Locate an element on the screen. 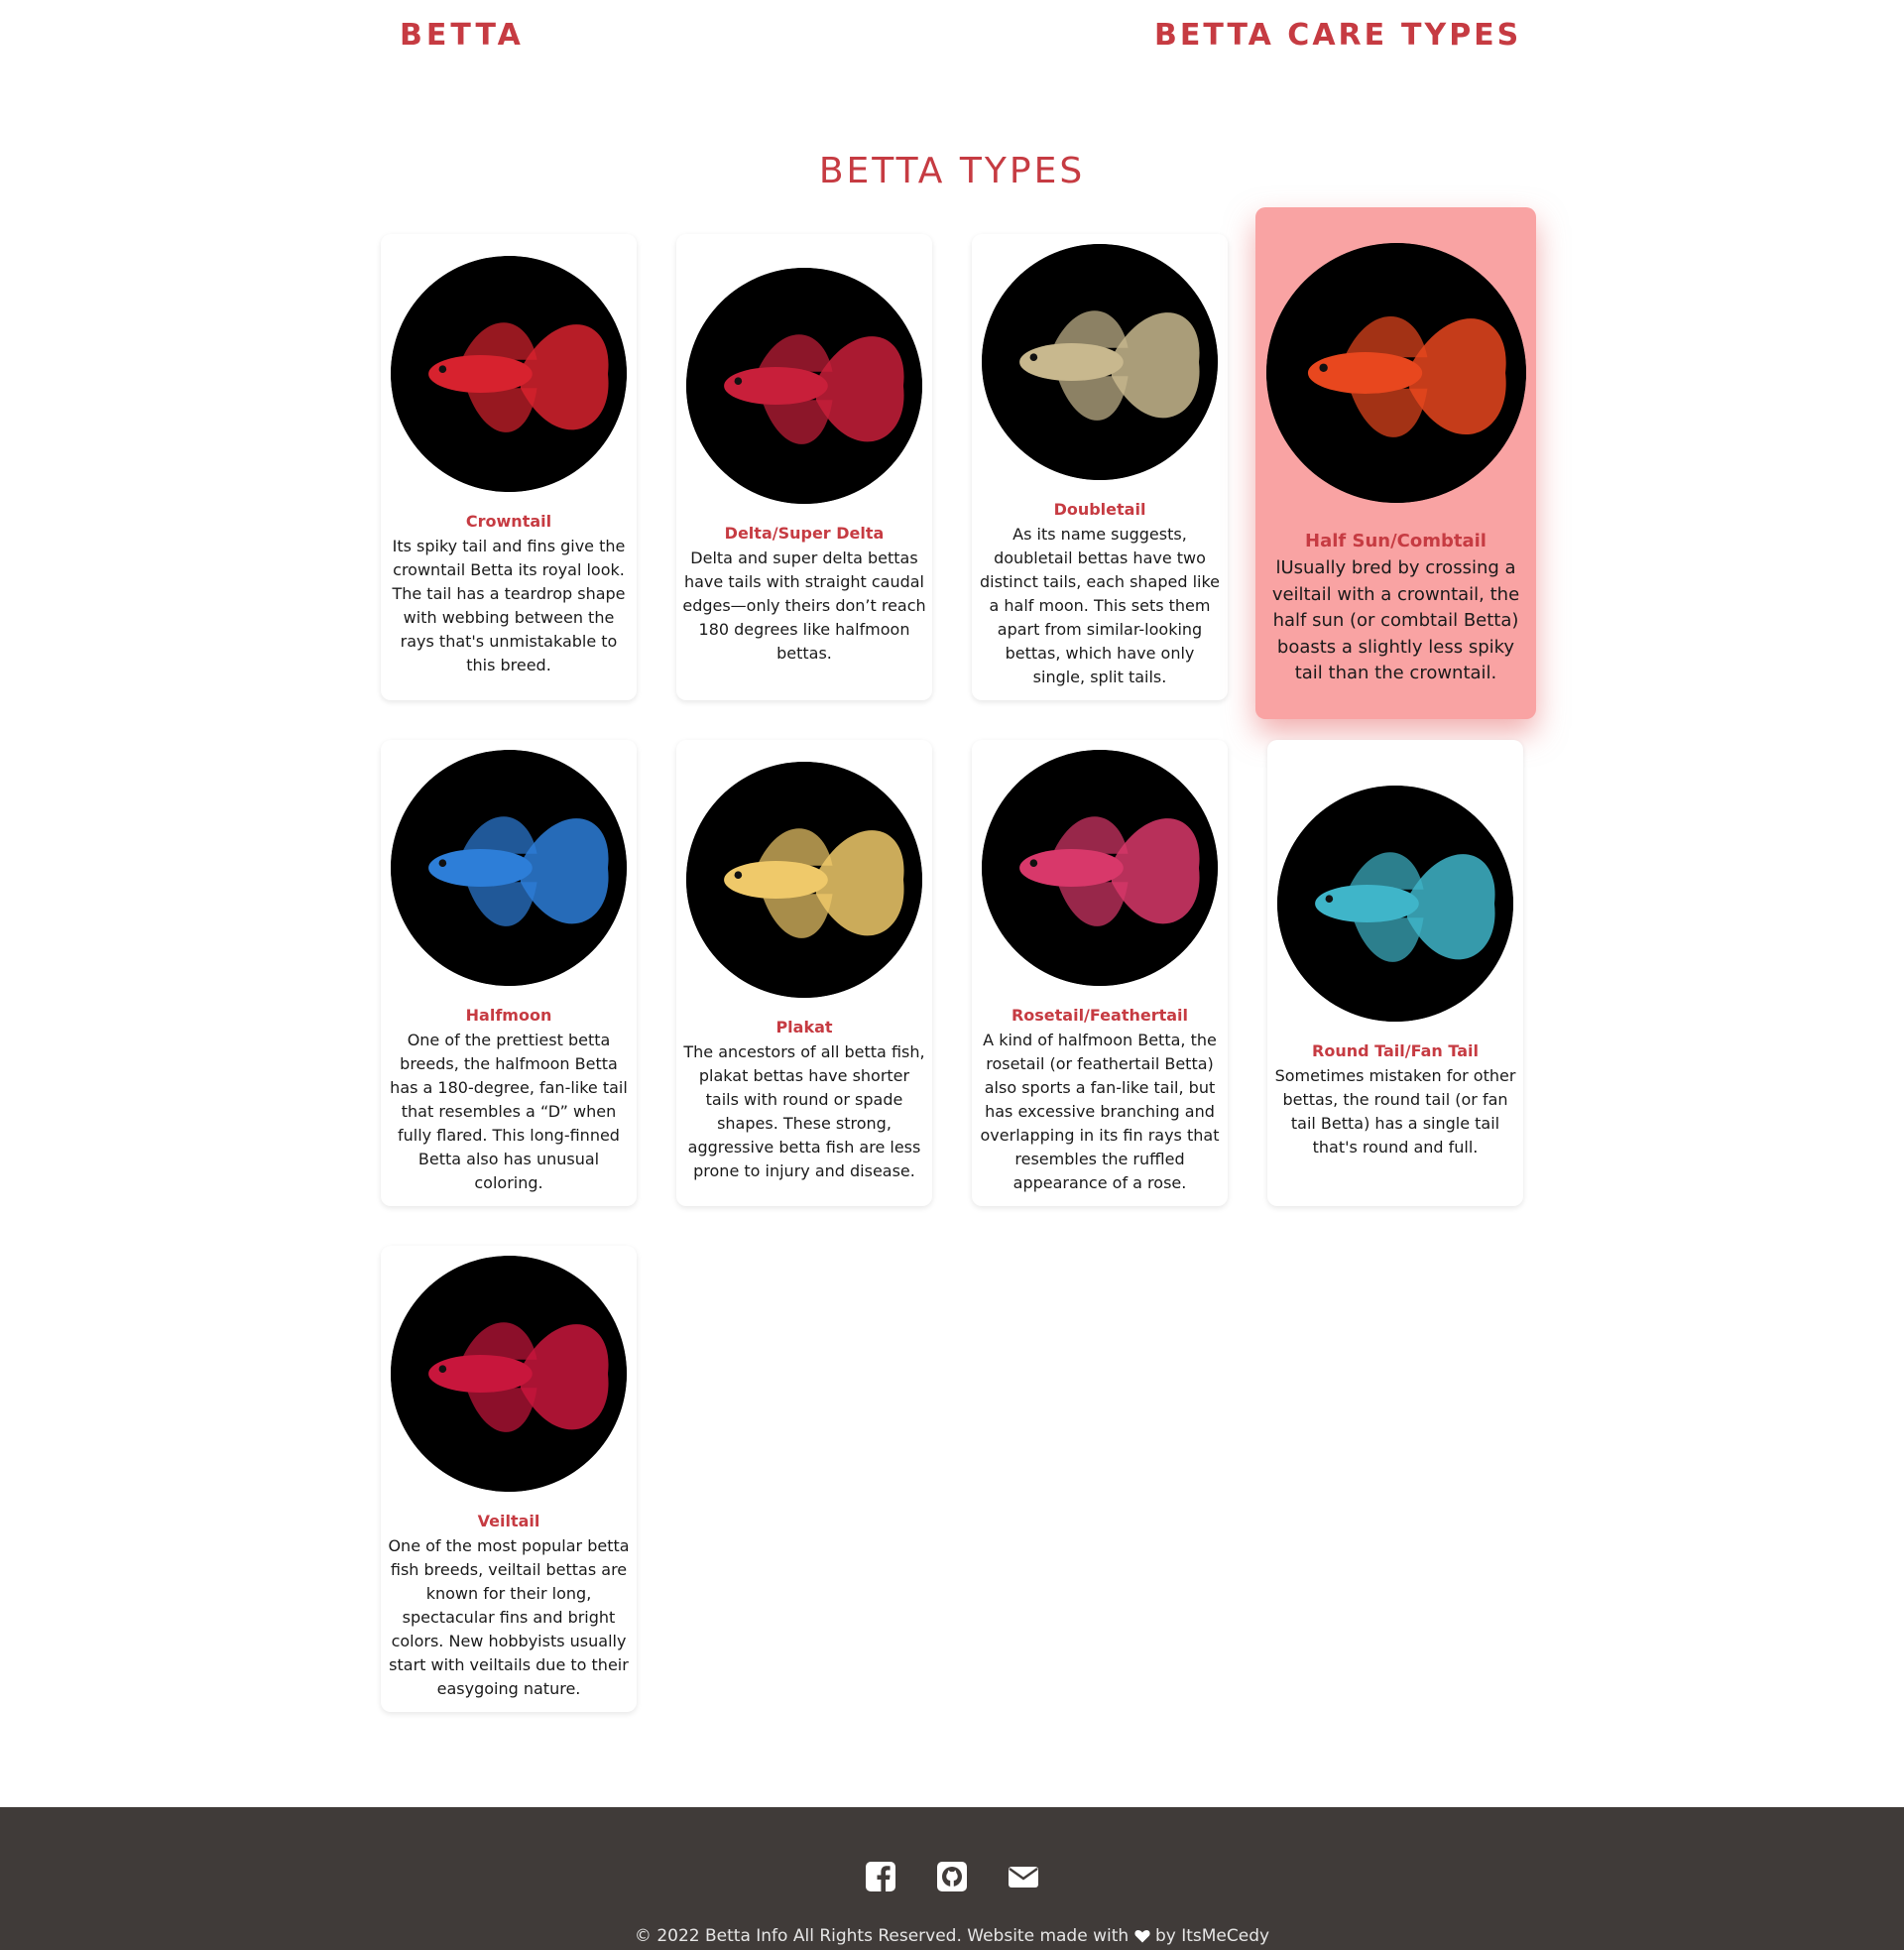  card-title: Round Tail/Fan Tail is located at coordinates (1395, 1051).